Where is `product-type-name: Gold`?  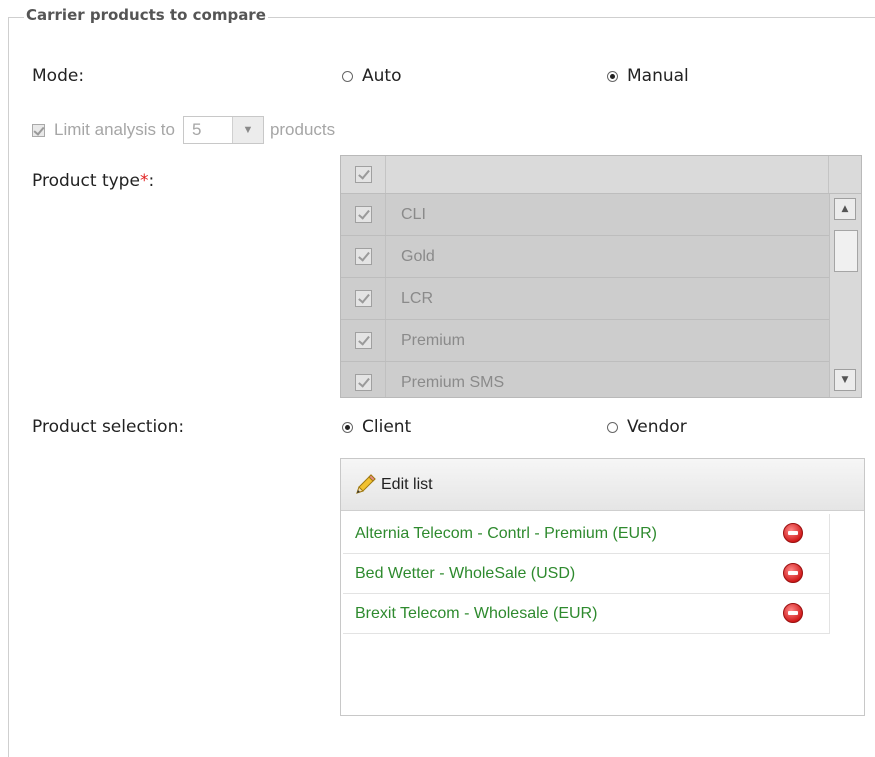 product-type-name: Gold is located at coordinates (418, 256).